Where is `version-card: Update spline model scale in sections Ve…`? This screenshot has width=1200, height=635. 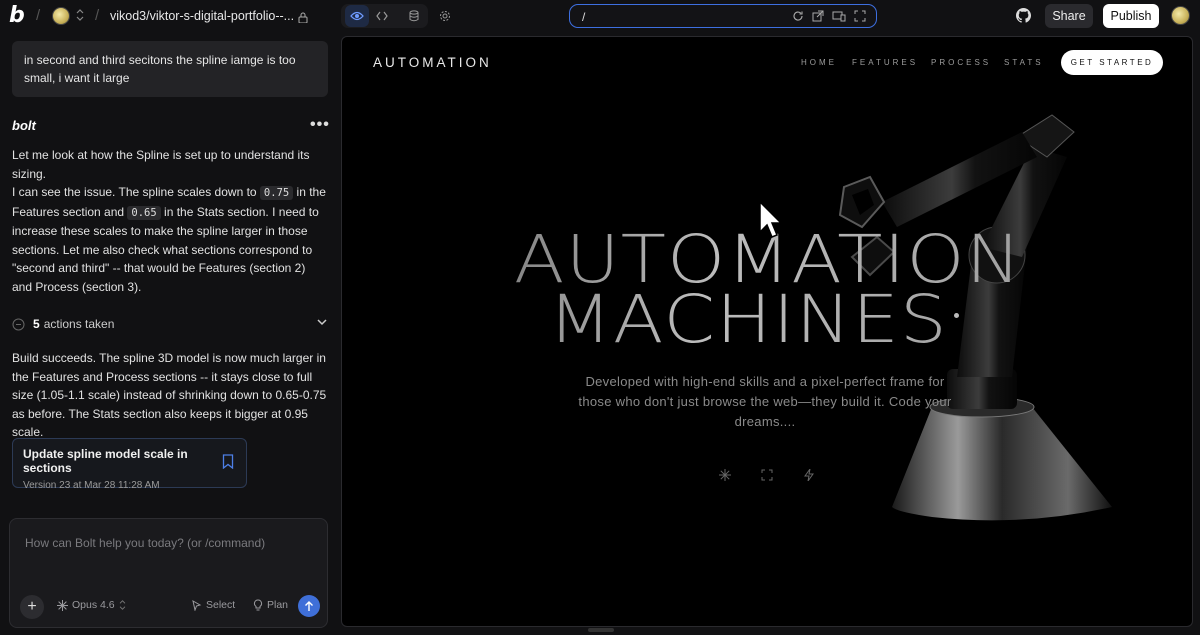
version-card: Update spline model scale in sections Ve… is located at coordinates (129, 464).